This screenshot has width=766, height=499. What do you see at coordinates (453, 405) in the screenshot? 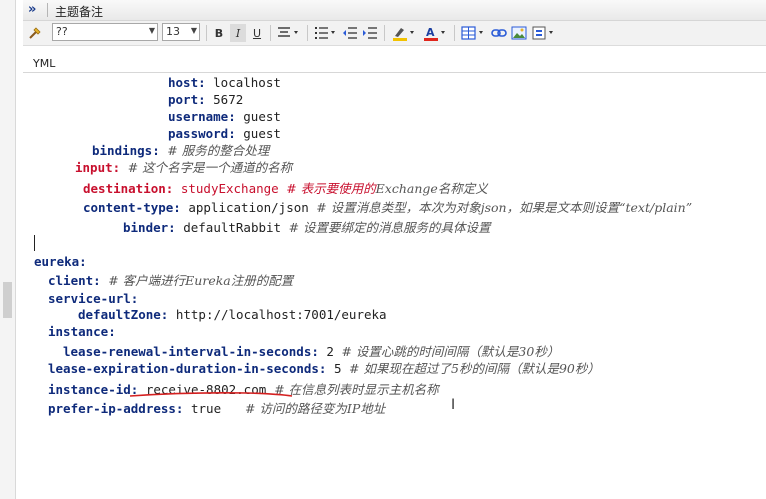
I see `ibeam-cursor-icon: I` at bounding box center [453, 405].